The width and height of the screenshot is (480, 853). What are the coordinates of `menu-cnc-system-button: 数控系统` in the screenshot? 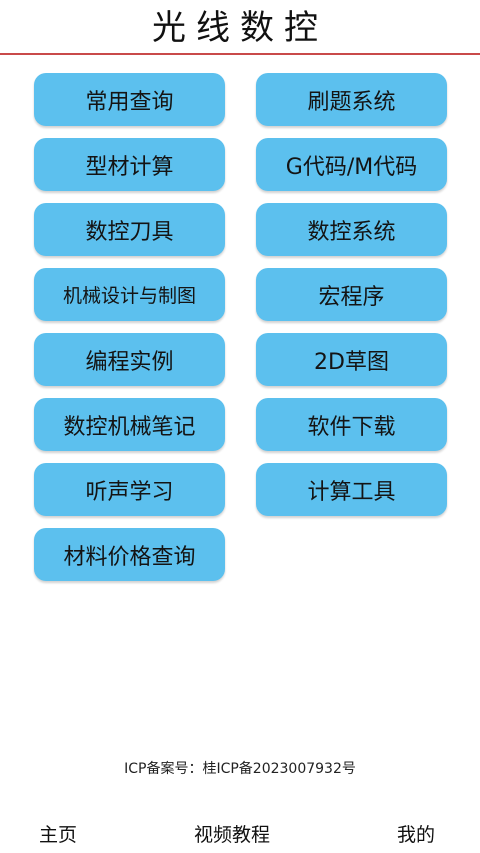 It's located at (351, 229).